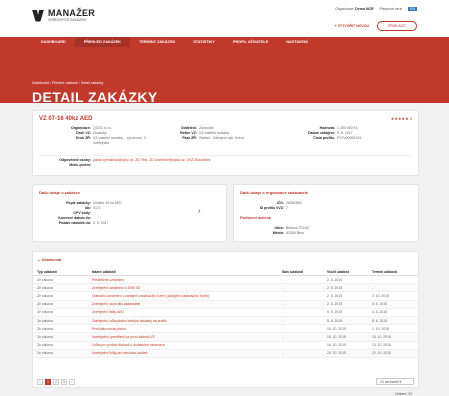 The image size is (449, 396). What do you see at coordinates (204, 42) in the screenshot?
I see `nav-statistics: STATISTIKY` at bounding box center [204, 42].